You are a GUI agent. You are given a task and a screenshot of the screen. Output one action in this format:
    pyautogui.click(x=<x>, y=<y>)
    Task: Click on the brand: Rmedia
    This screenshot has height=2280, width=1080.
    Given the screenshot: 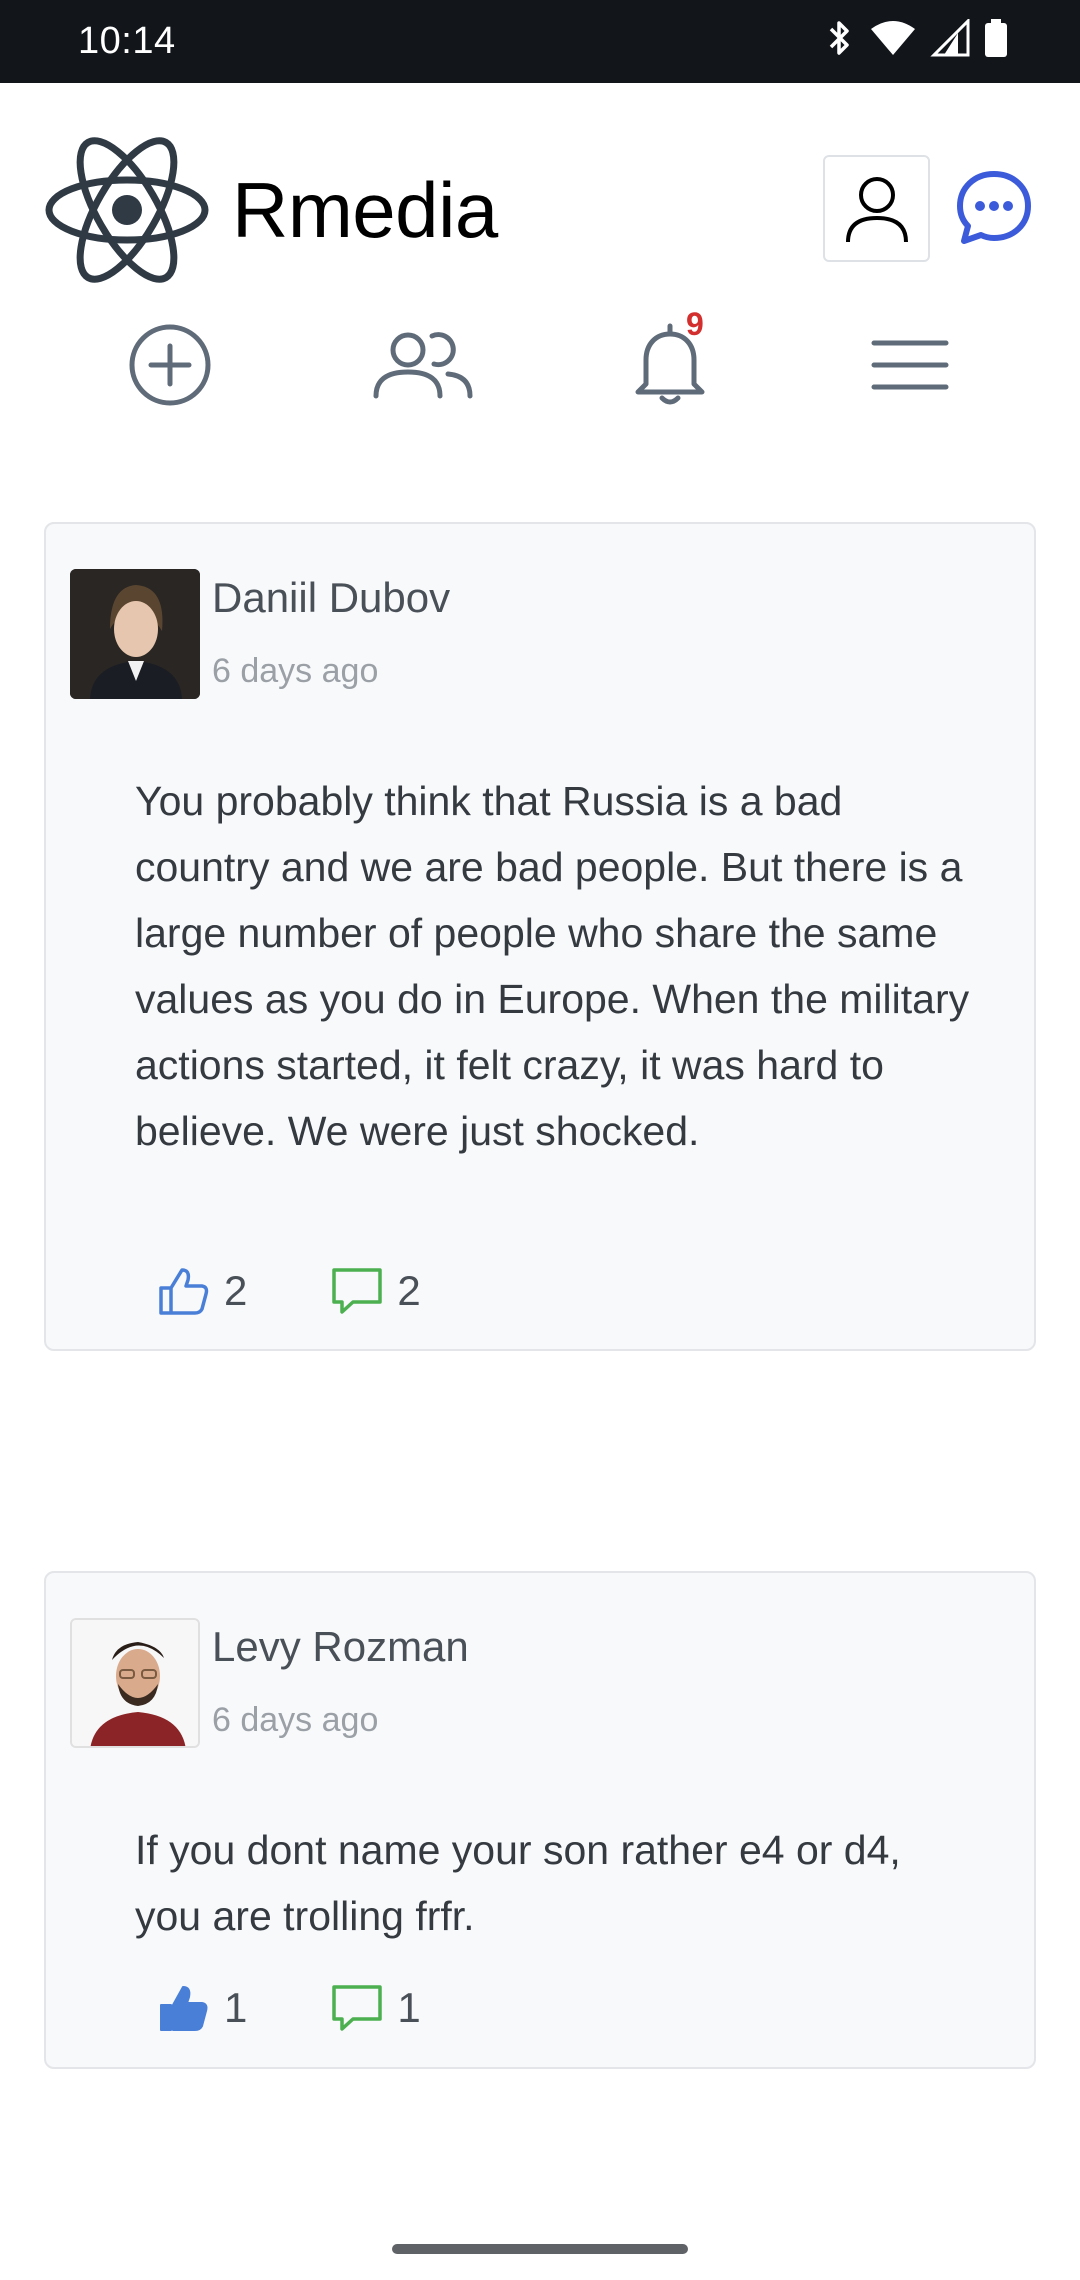 What is the action you would take?
    pyautogui.click(x=271, y=210)
    